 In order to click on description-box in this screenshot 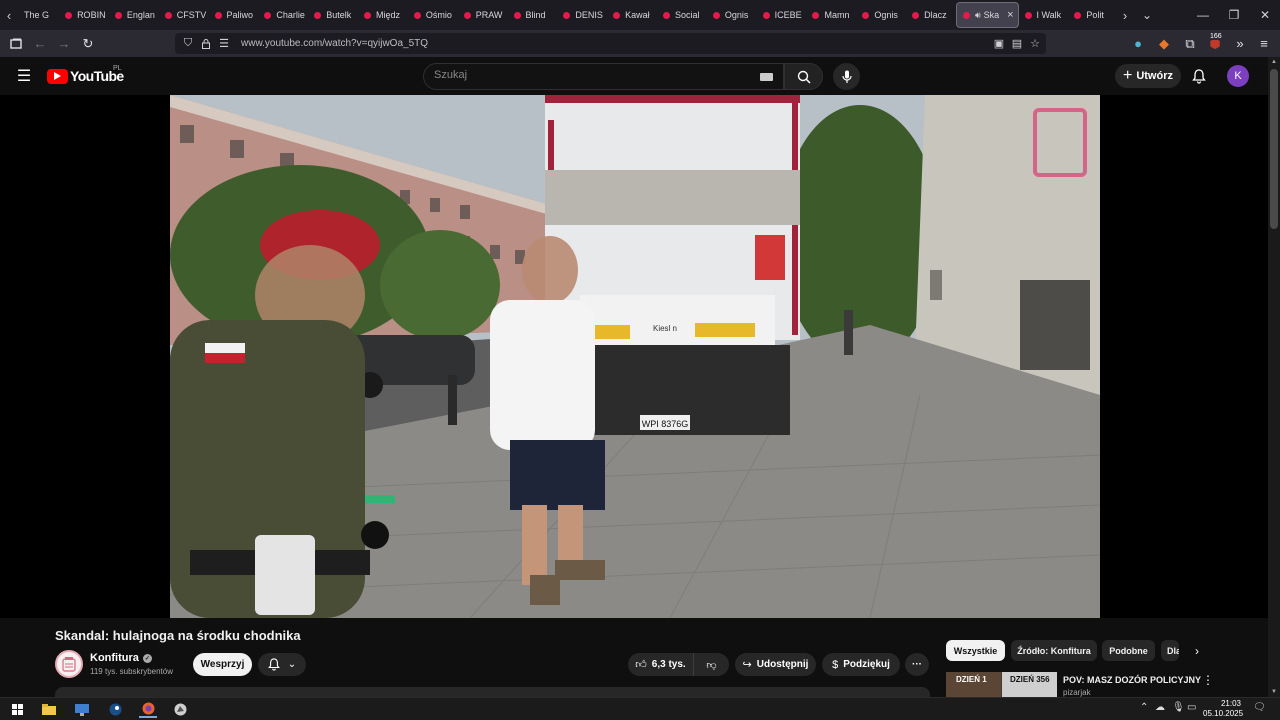, I will do `click(492, 692)`.